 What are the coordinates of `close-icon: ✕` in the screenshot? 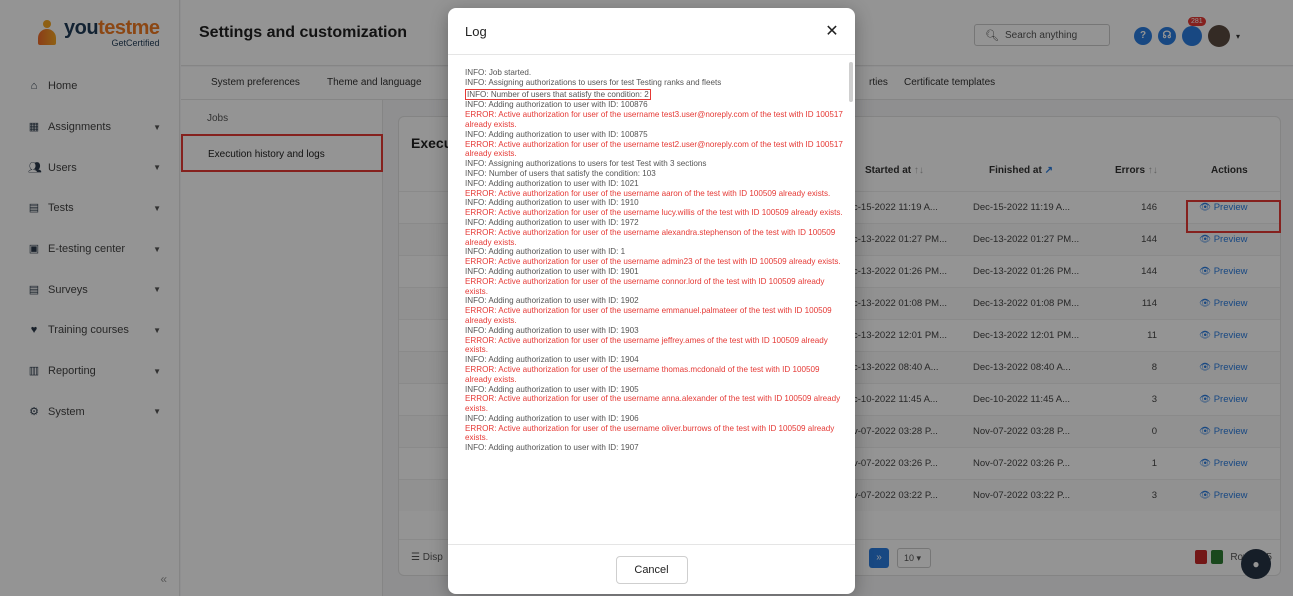 It's located at (832, 31).